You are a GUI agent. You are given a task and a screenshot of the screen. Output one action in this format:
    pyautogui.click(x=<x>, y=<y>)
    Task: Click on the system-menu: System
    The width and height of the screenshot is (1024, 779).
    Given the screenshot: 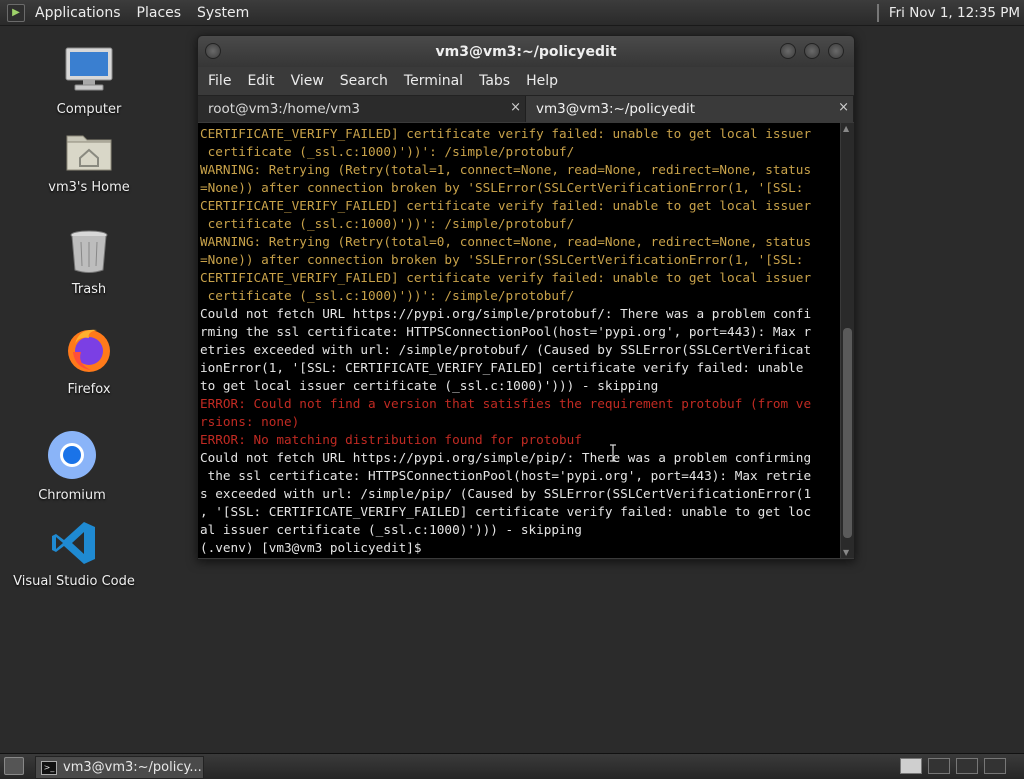 What is the action you would take?
    pyautogui.click(x=223, y=13)
    